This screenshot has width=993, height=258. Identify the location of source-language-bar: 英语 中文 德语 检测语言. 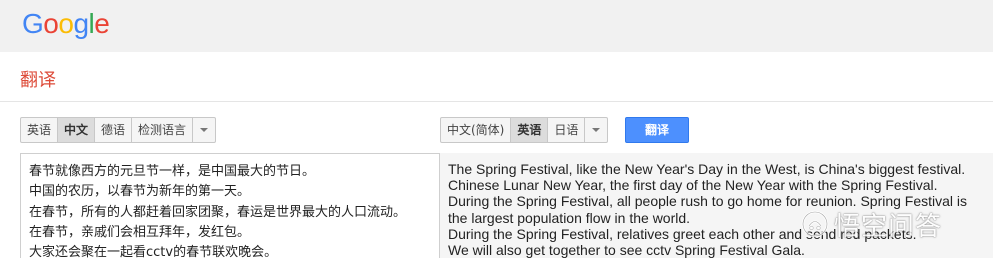
(118, 130).